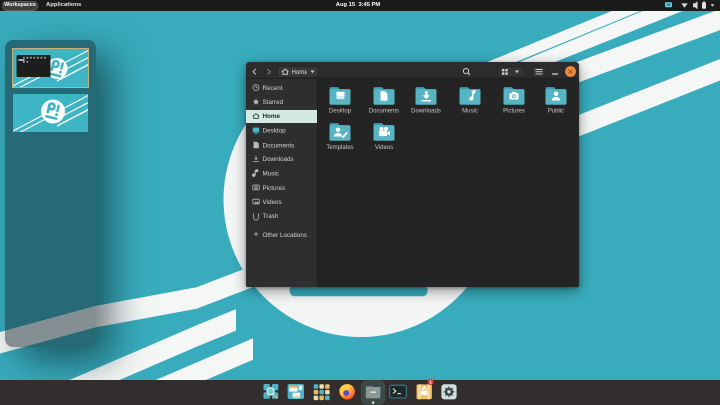 The width and height of the screenshot is (720, 405). Describe the element at coordinates (273, 88) in the screenshot. I see `svg-text: Recent` at that location.